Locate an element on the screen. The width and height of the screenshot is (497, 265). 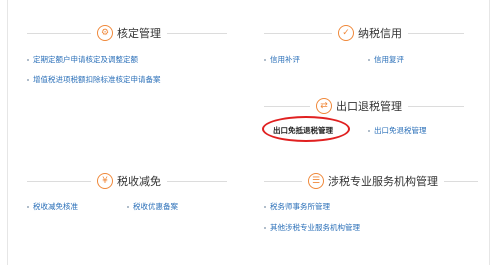
section-title: 涉税专业服务机构管理 is located at coordinates (383, 181).